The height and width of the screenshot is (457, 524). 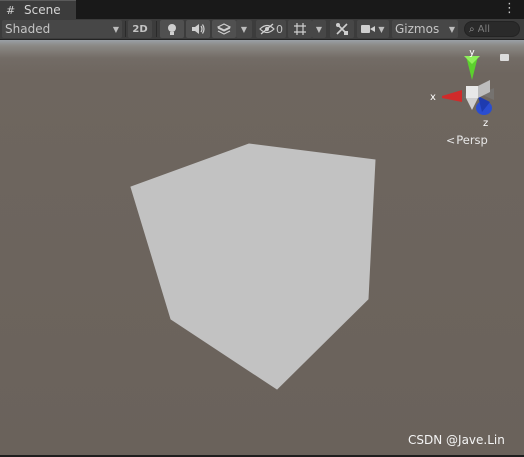 I want to click on axis-x-label: x, so click(x=433, y=97).